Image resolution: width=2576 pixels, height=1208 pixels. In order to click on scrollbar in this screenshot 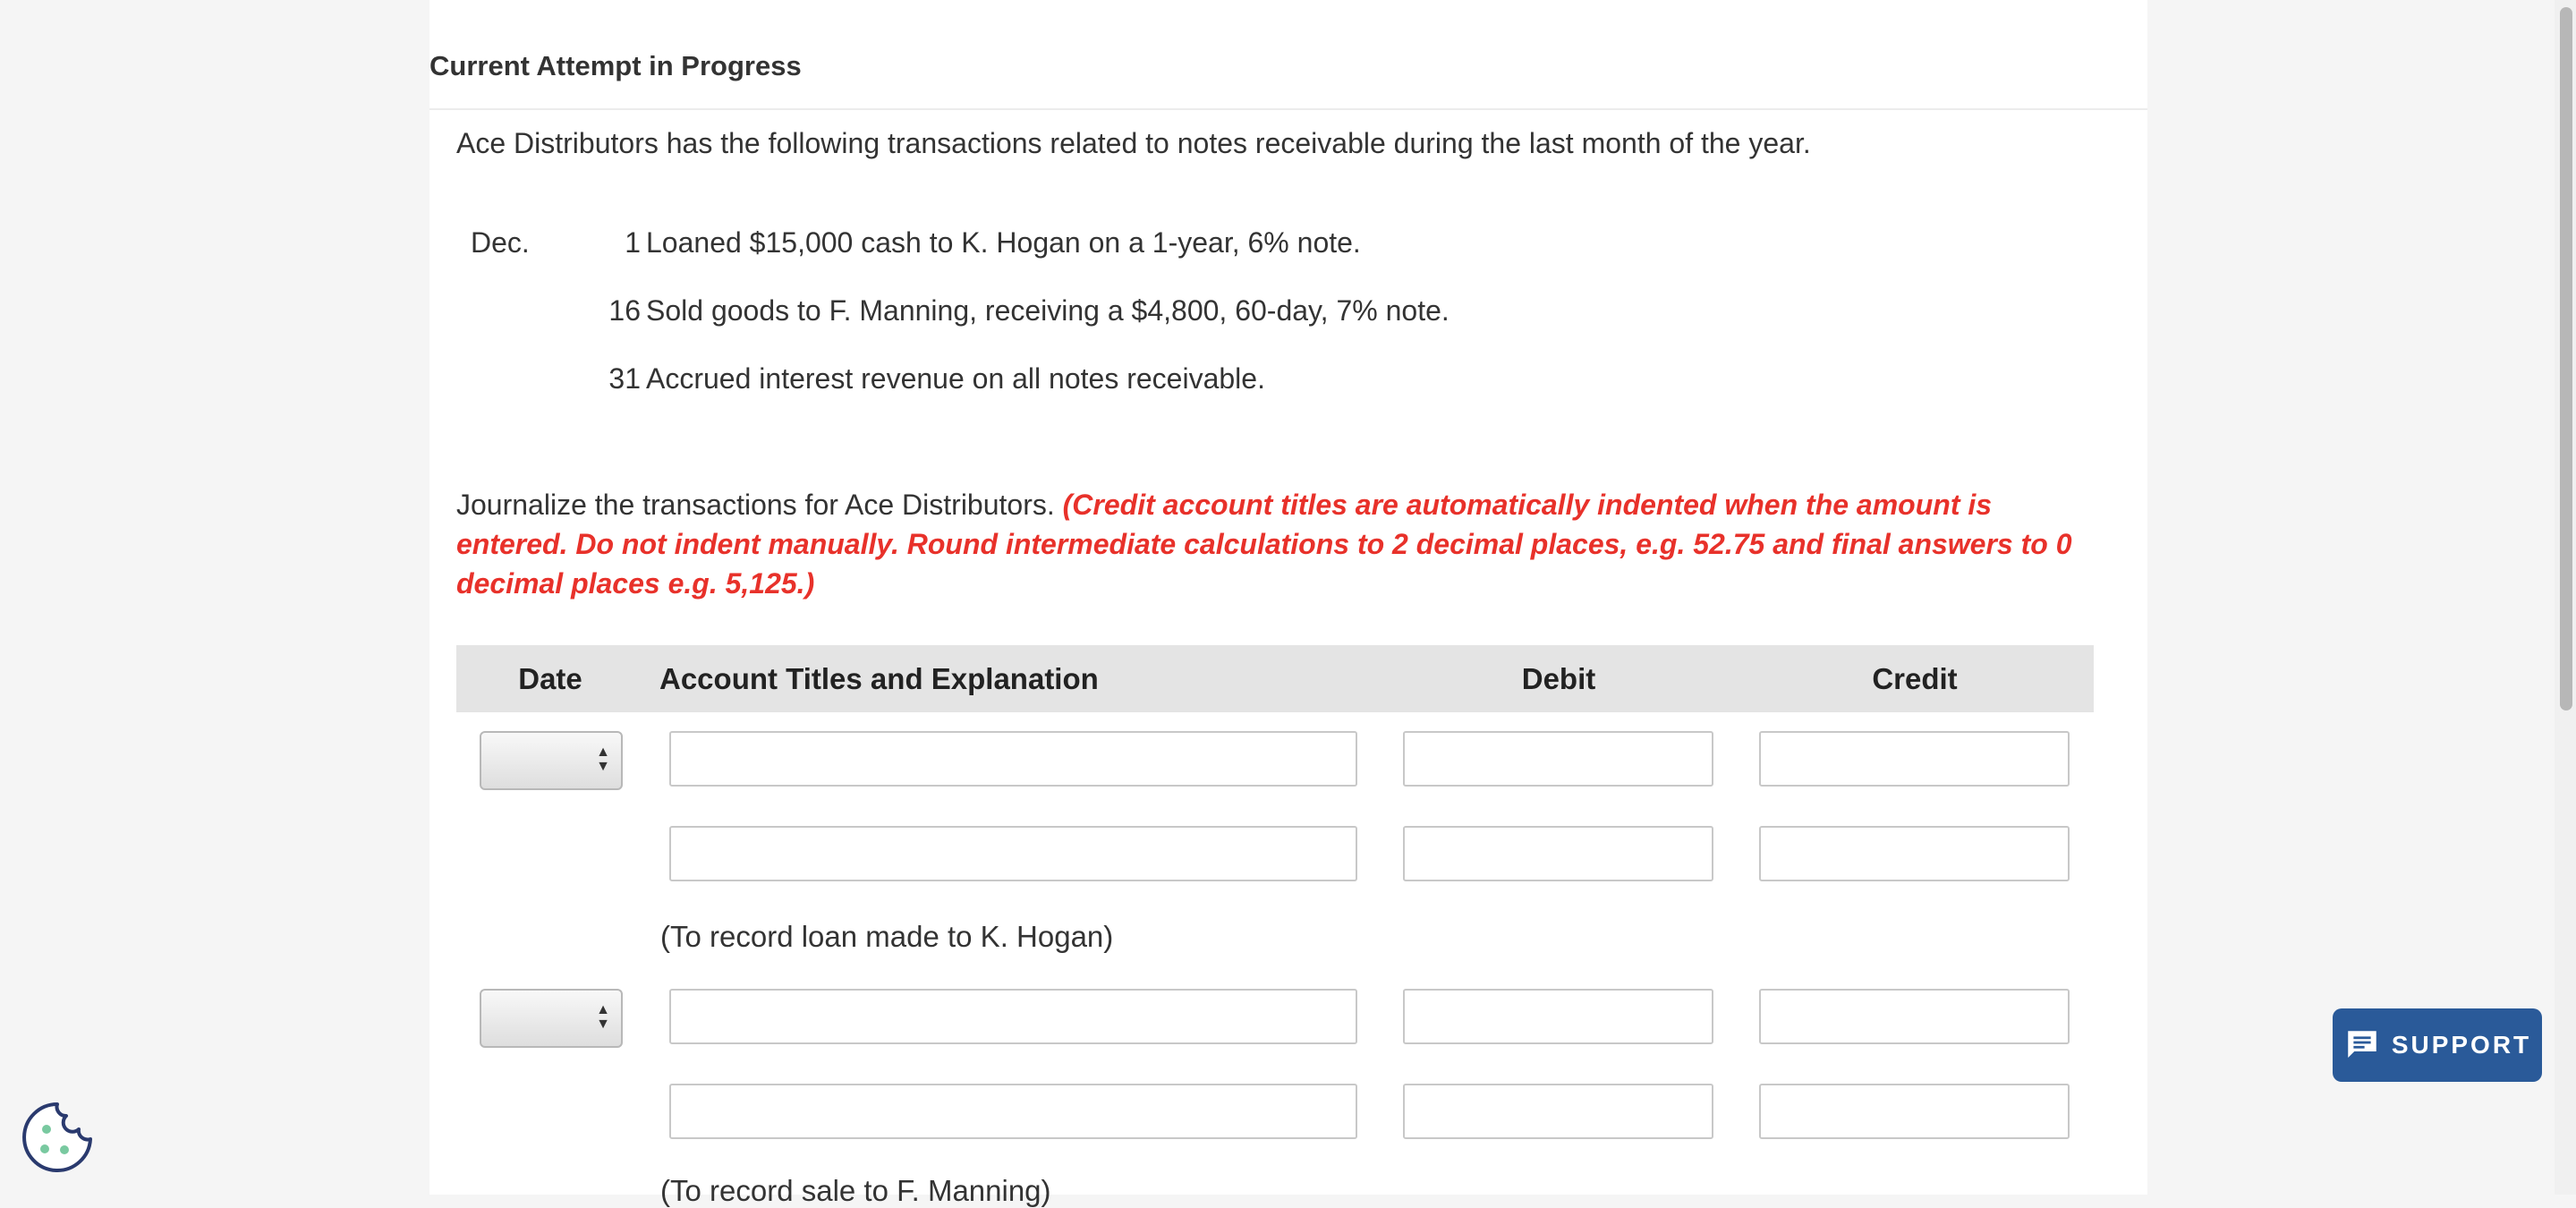, I will do `click(2565, 597)`.